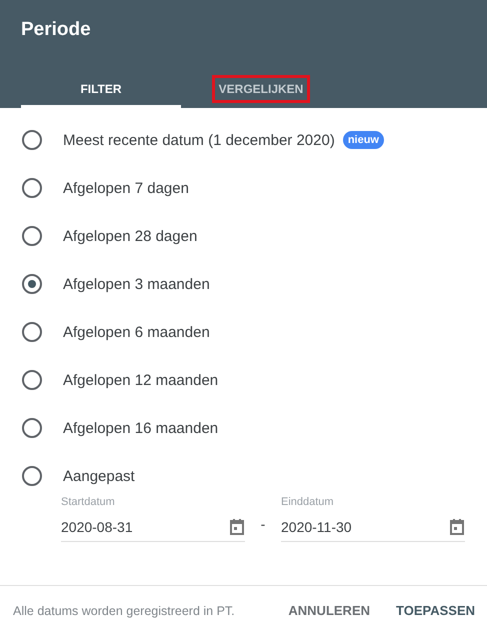 The image size is (487, 636). What do you see at coordinates (140, 380) in the screenshot?
I see `option-label: Afgelopen 12 maanden` at bounding box center [140, 380].